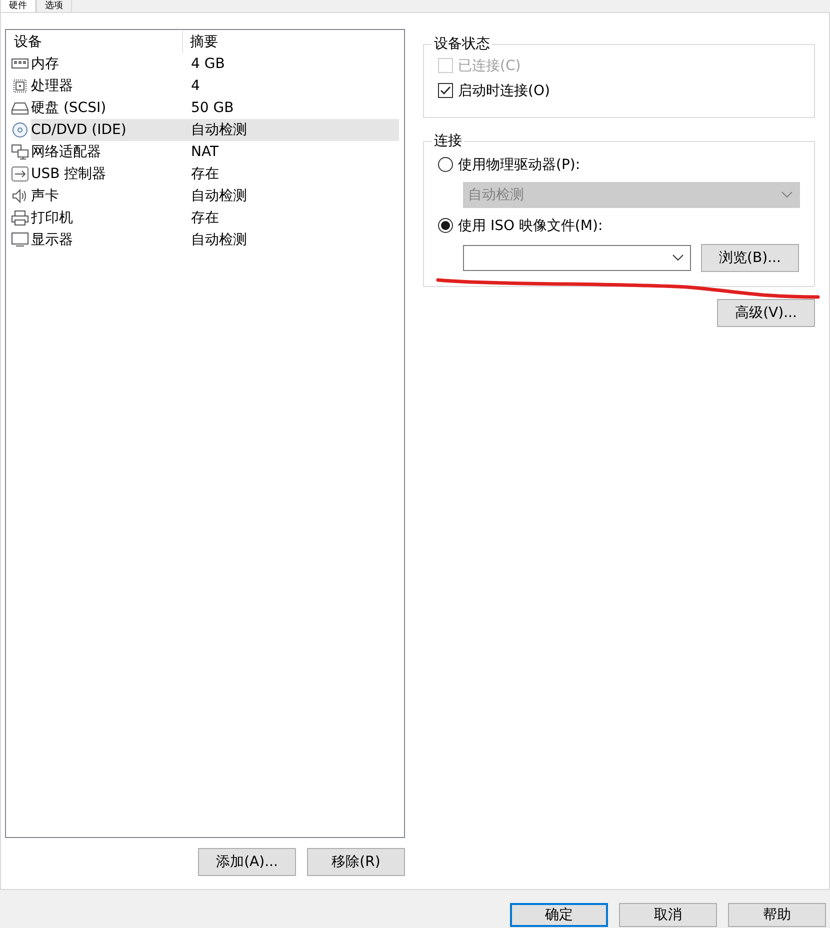 The height and width of the screenshot is (928, 830). What do you see at coordinates (107, 240) in the screenshot?
I see `device-name: 显示器` at bounding box center [107, 240].